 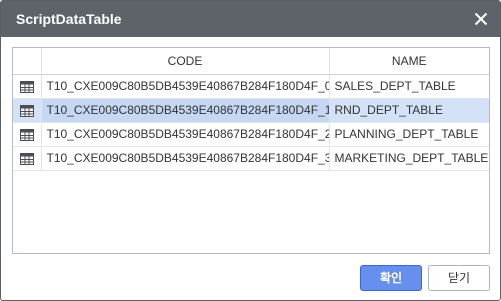 I want to click on row-code-cell: T10_CXE009C80B5DB4539E40867B284F180D4F_1, so click(x=185, y=110).